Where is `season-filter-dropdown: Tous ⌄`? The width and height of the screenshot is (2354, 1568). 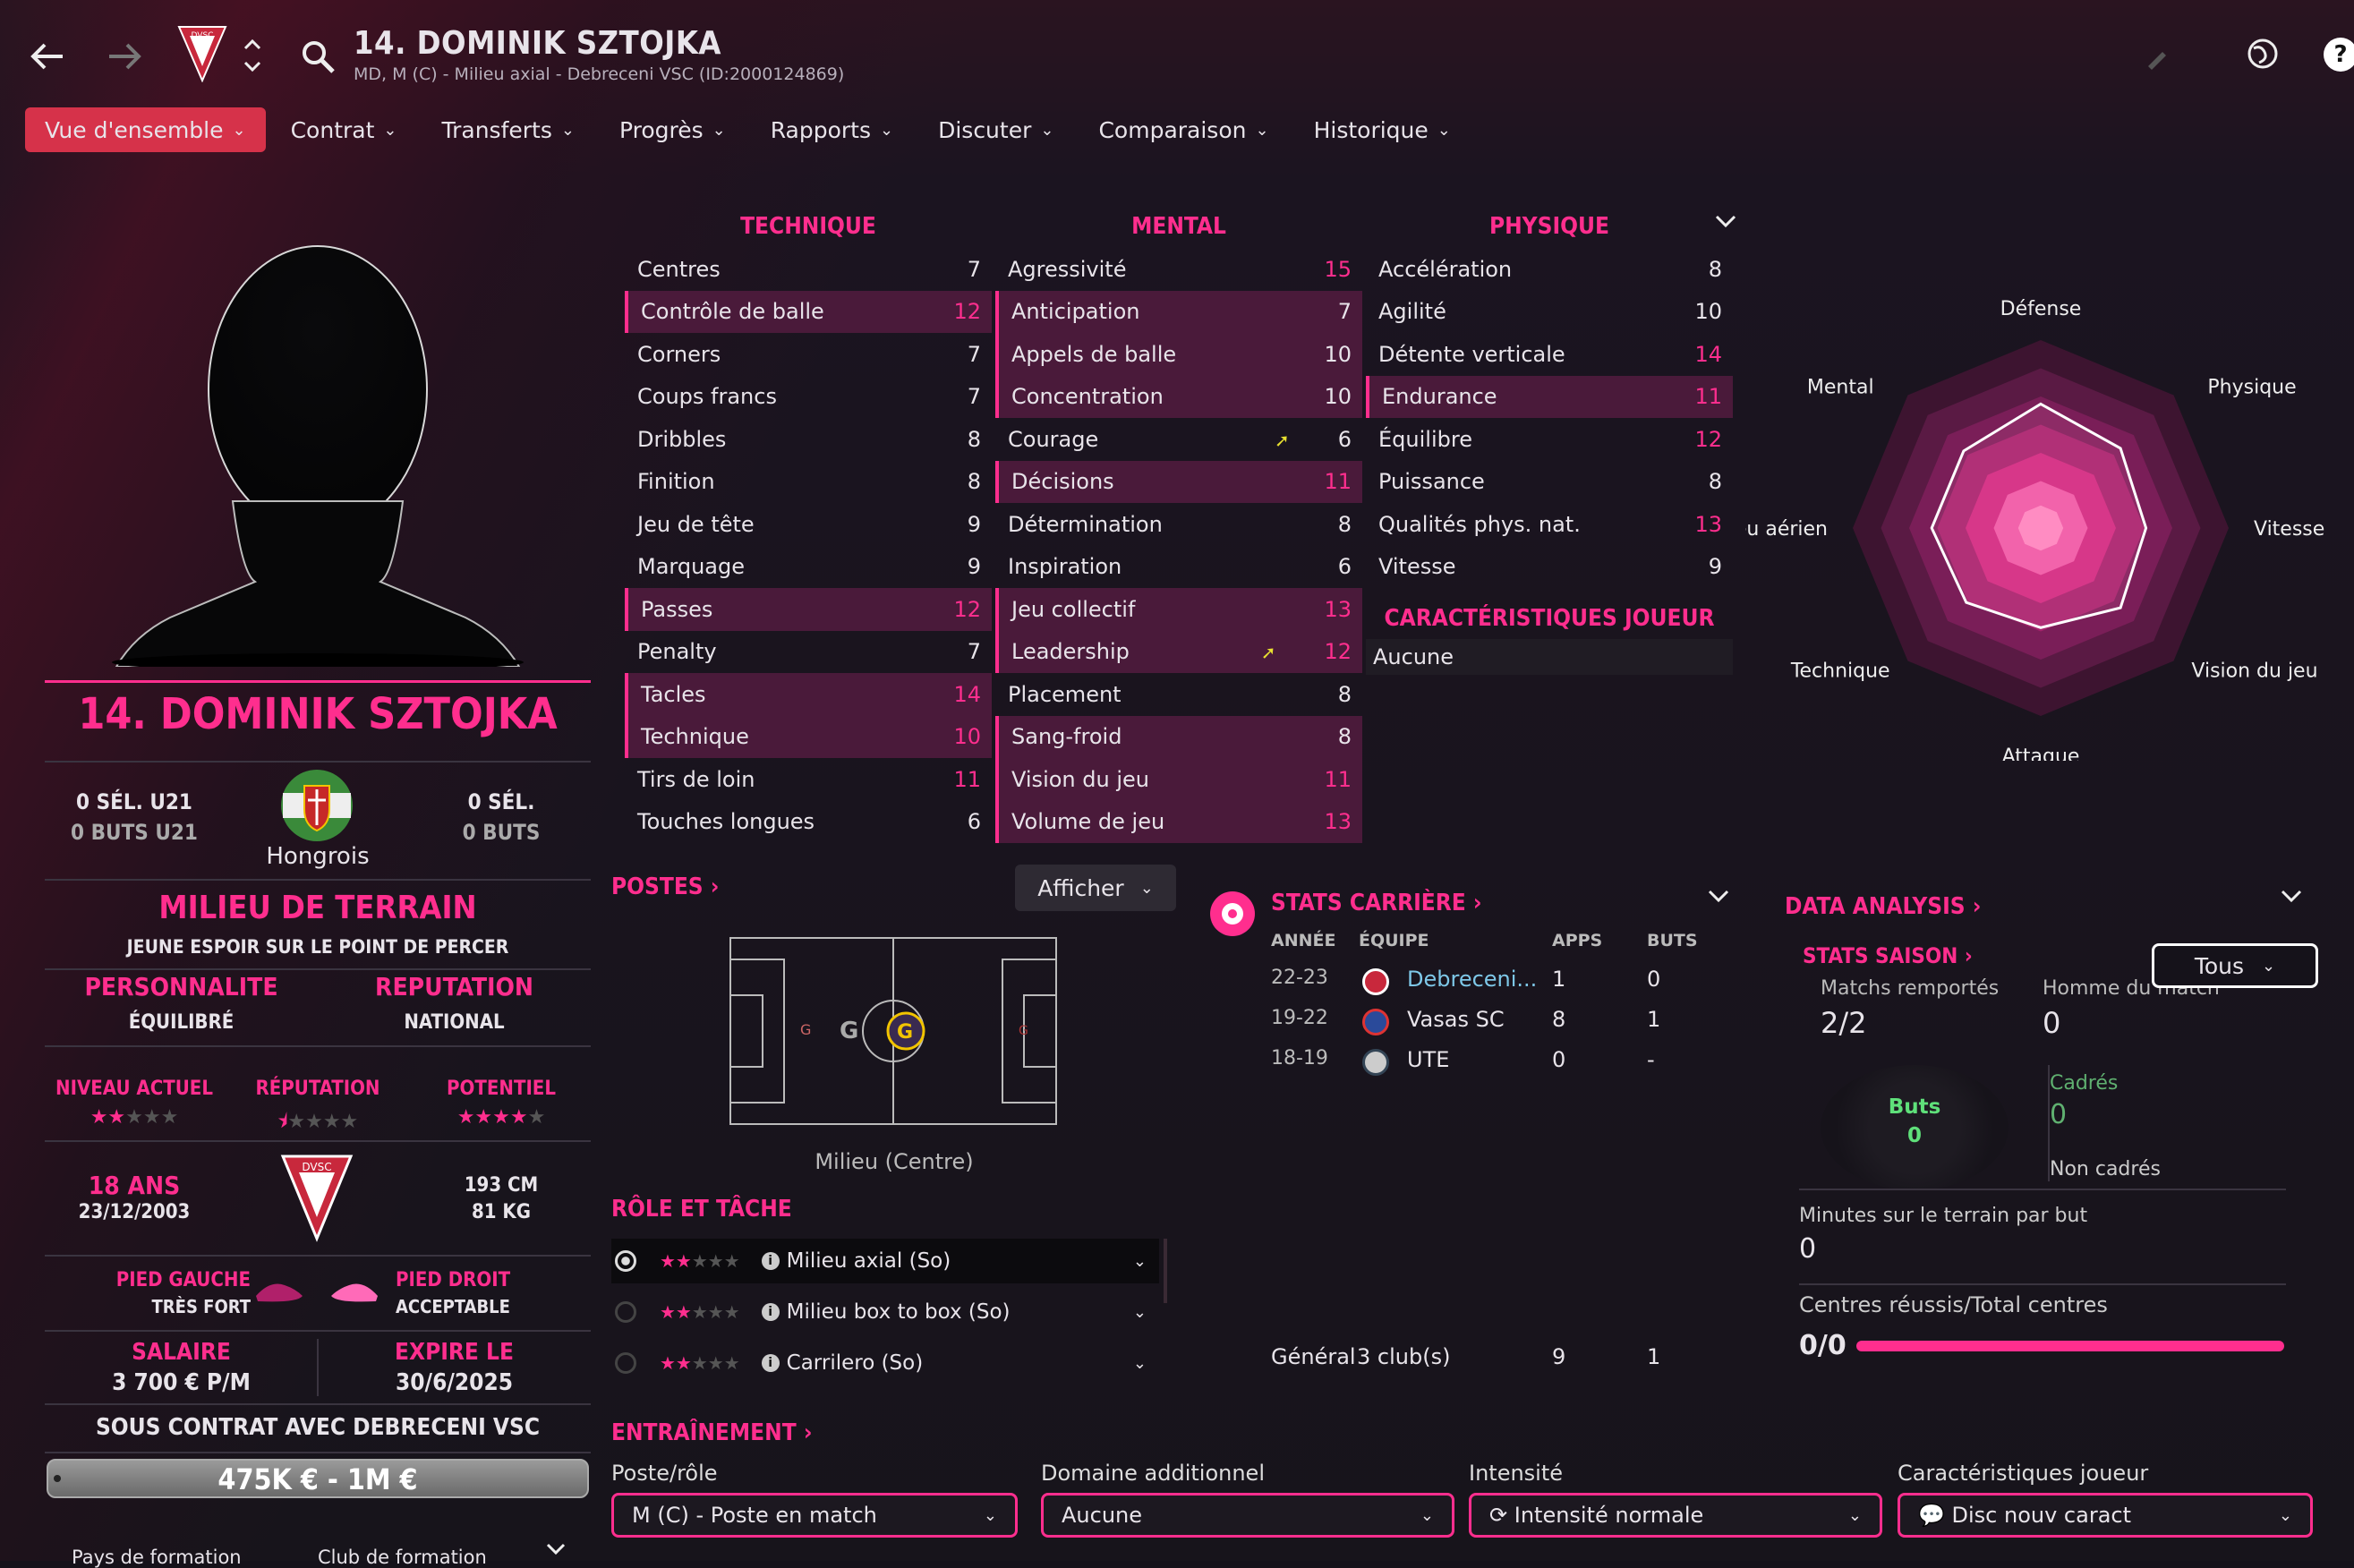 season-filter-dropdown: Tous ⌄ is located at coordinates (2235, 965).